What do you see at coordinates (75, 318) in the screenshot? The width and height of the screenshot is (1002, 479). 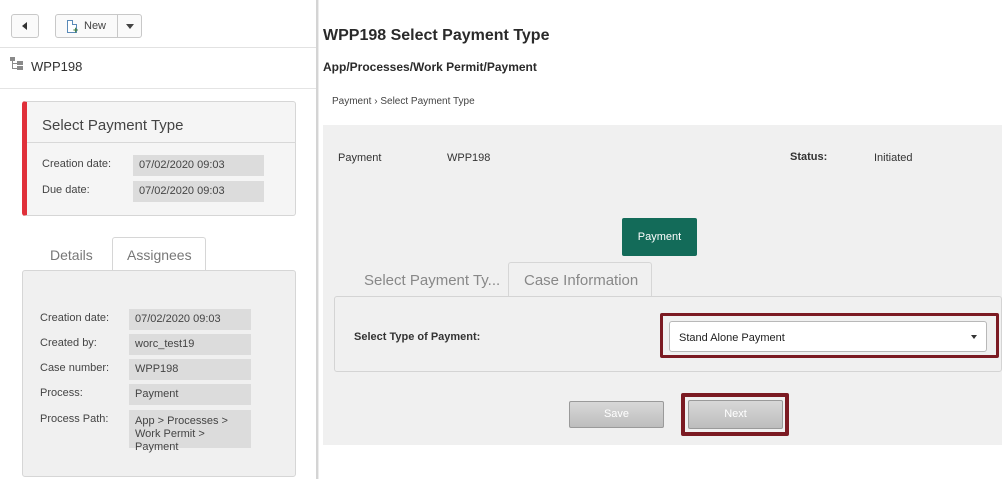 I see `detail-label: Creation date:` at bounding box center [75, 318].